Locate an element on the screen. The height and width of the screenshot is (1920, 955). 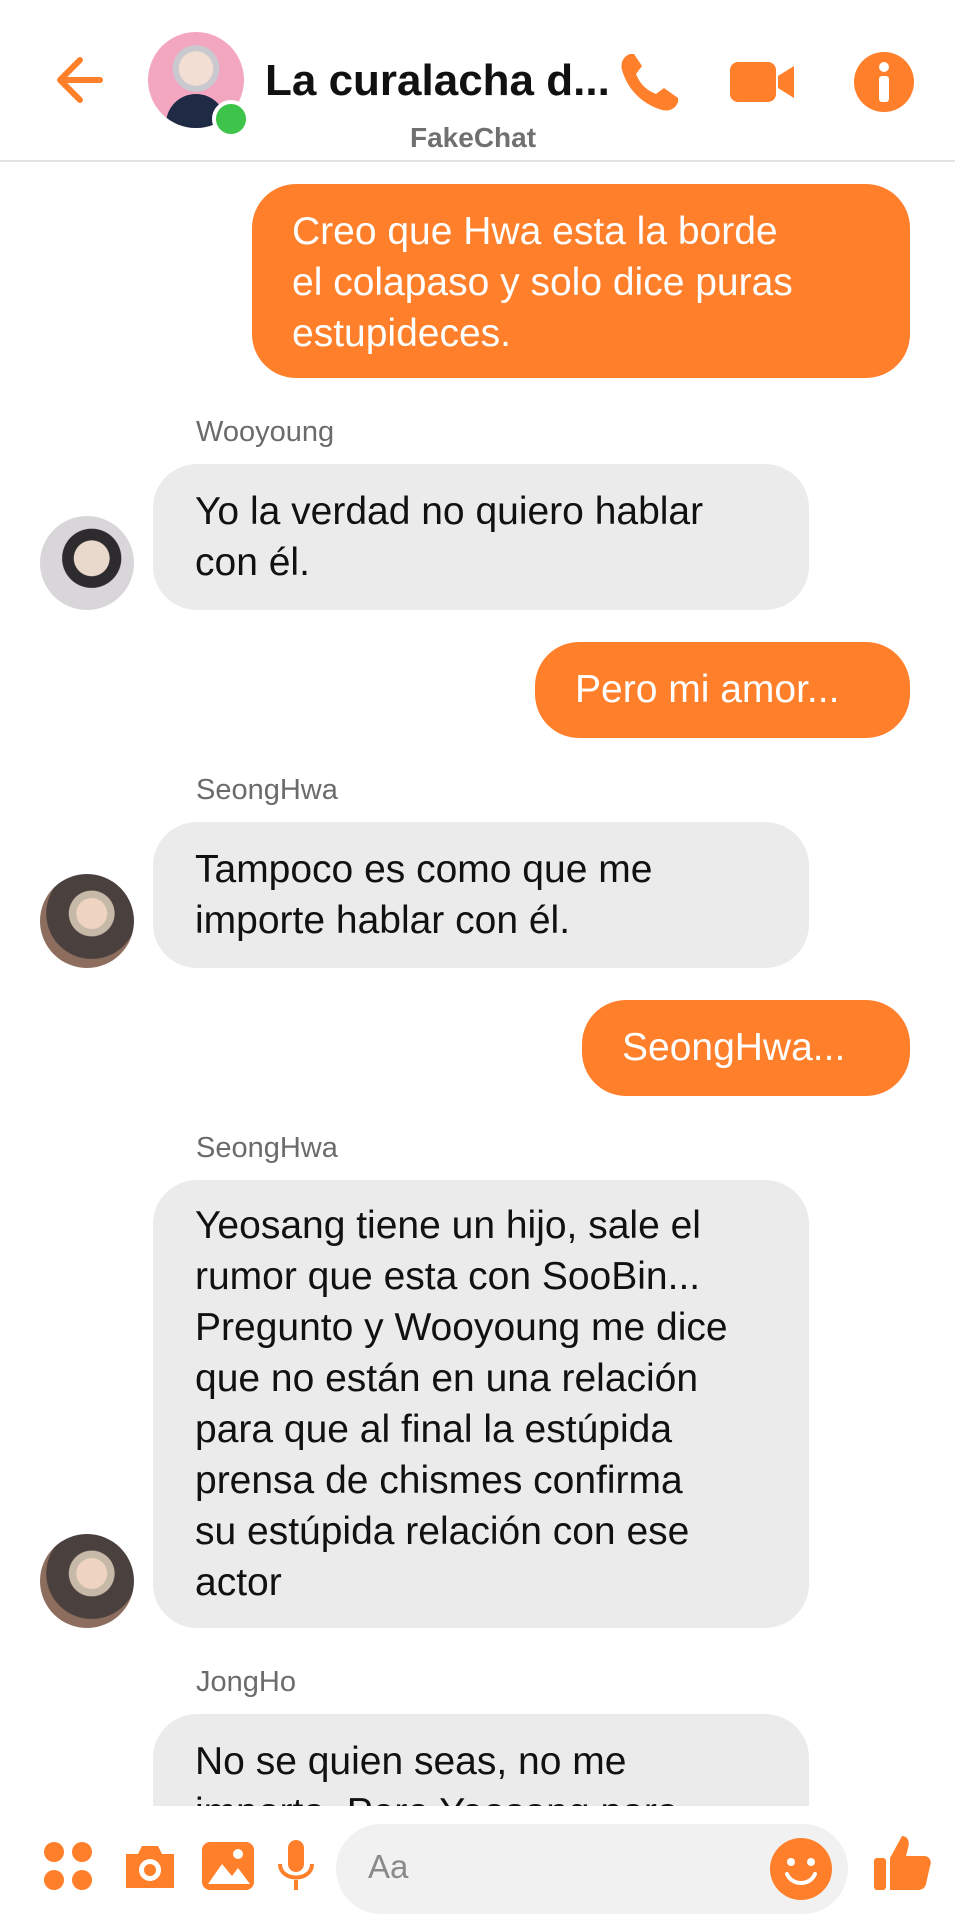
message-input-placeholder: Aa is located at coordinates (388, 1866).